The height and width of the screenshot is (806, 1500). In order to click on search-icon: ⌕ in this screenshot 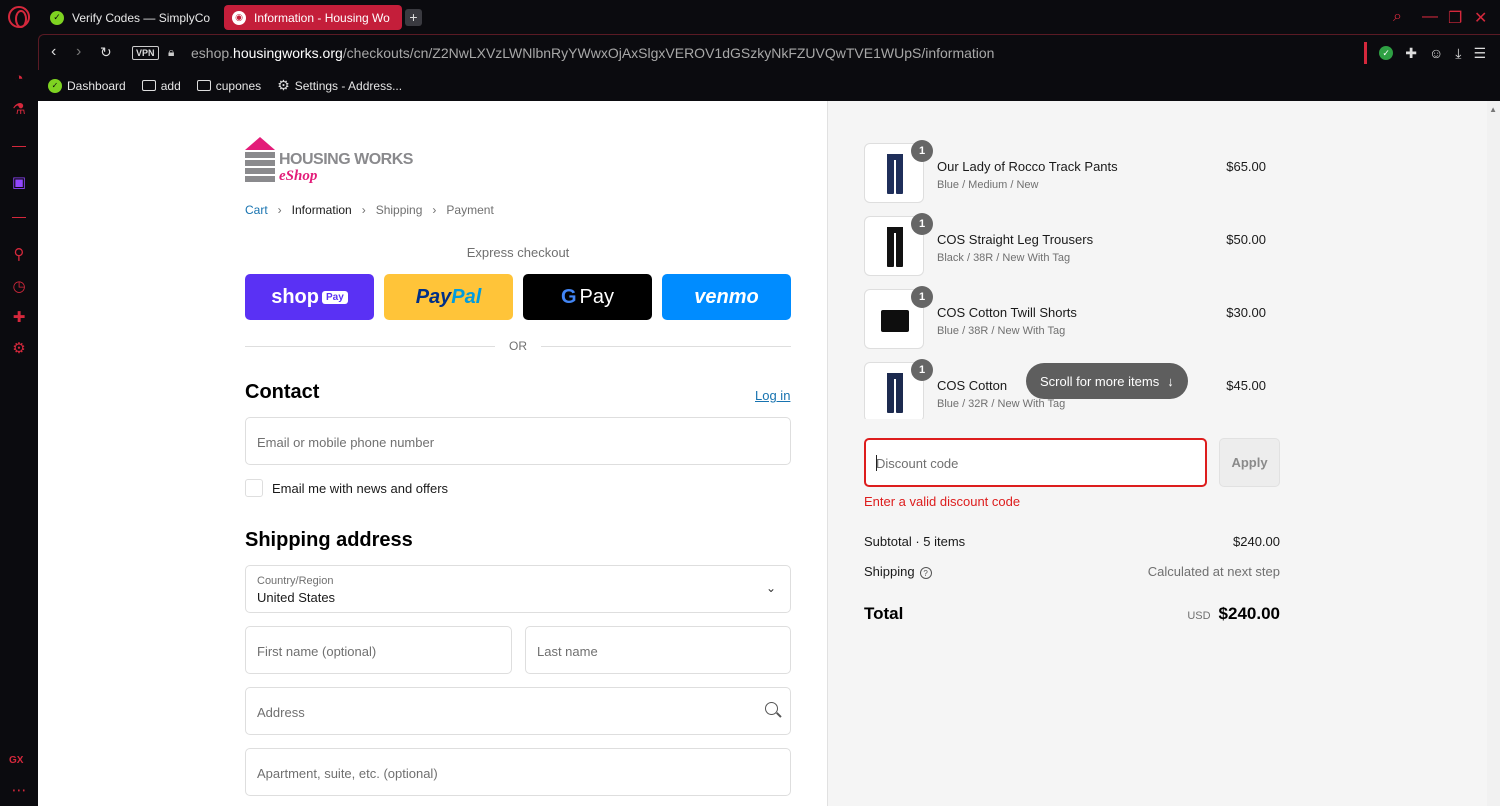, I will do `click(1397, 17)`.